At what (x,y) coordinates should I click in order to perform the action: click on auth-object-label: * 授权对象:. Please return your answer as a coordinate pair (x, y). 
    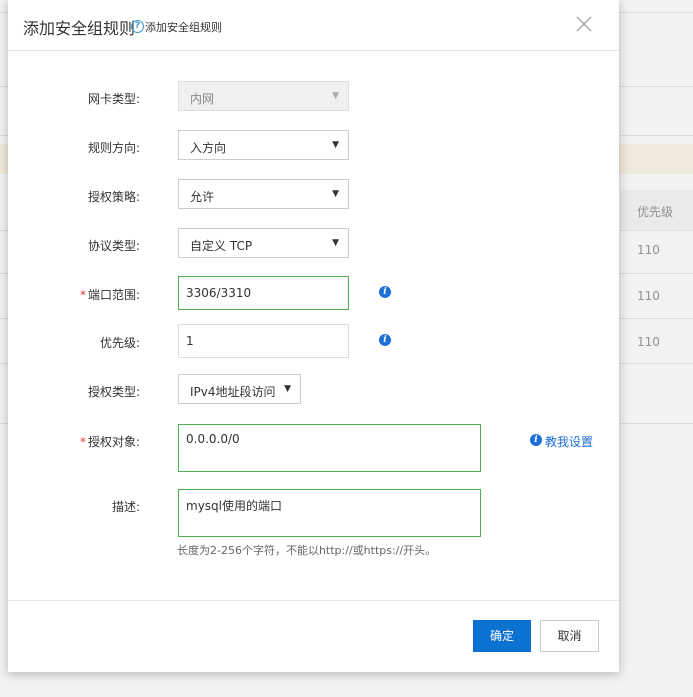
    Looking at the image, I should click on (74, 441).